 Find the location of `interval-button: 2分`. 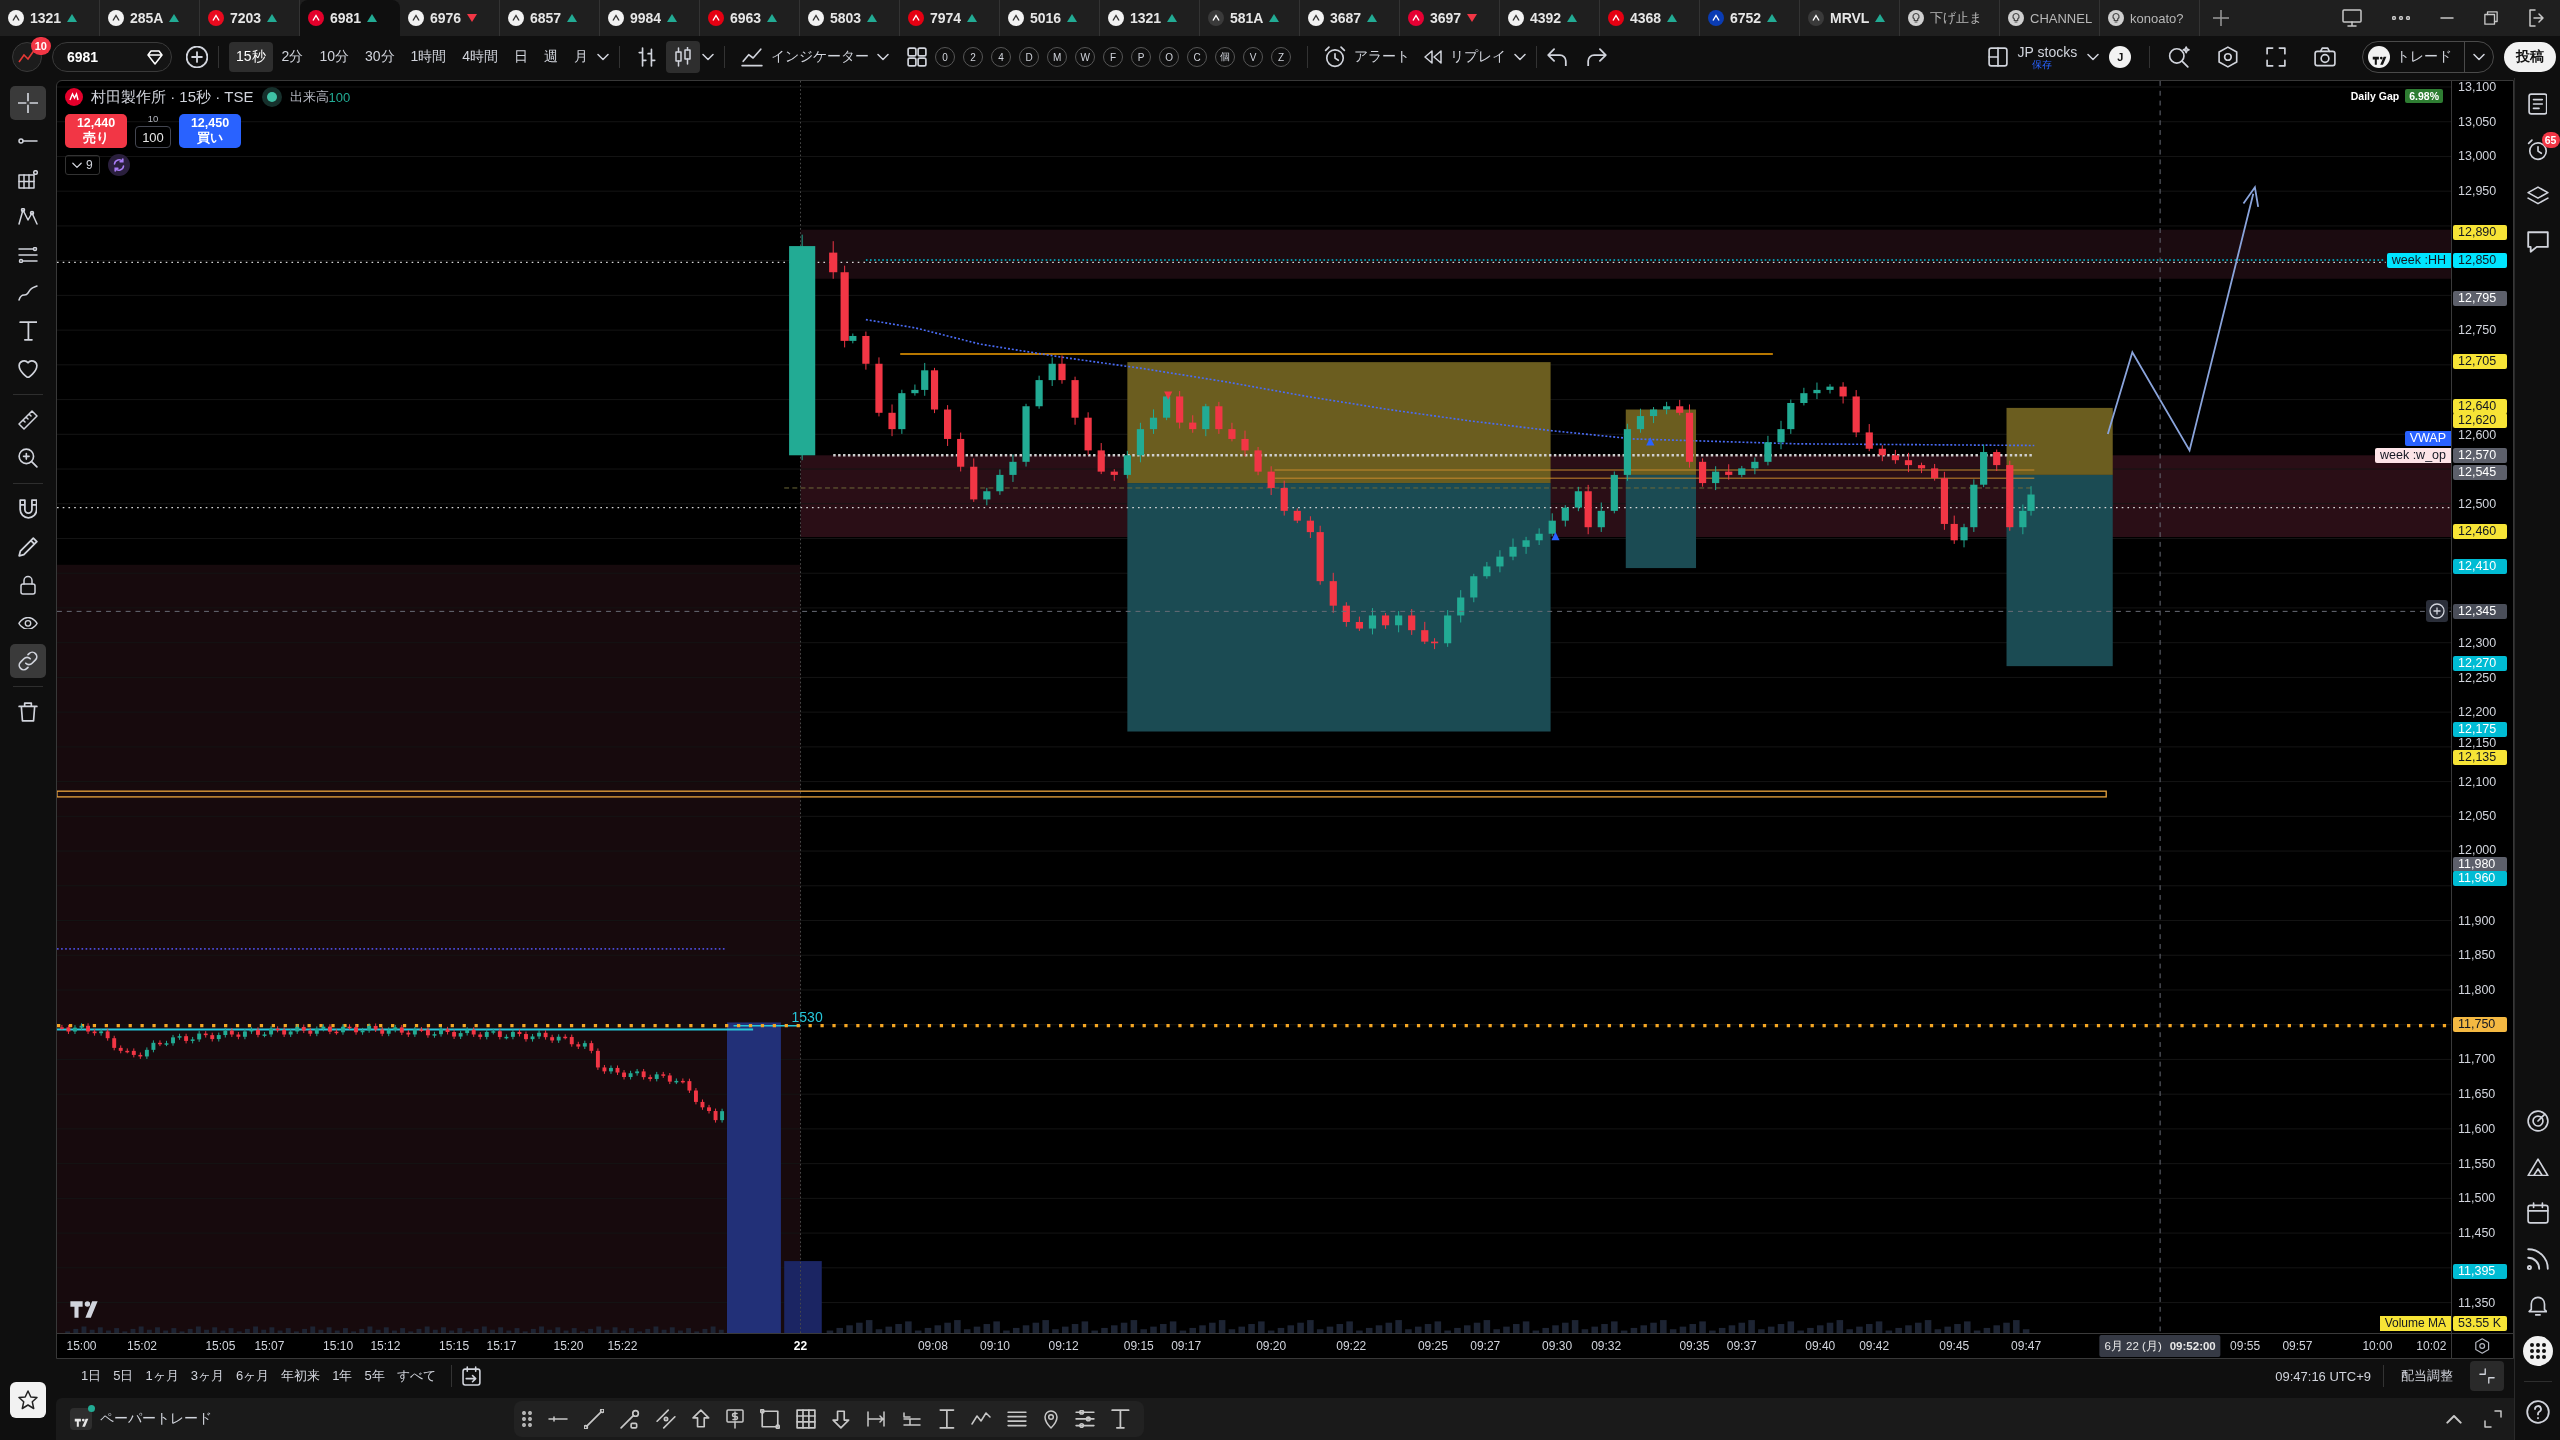

interval-button: 2分 is located at coordinates (292, 57).